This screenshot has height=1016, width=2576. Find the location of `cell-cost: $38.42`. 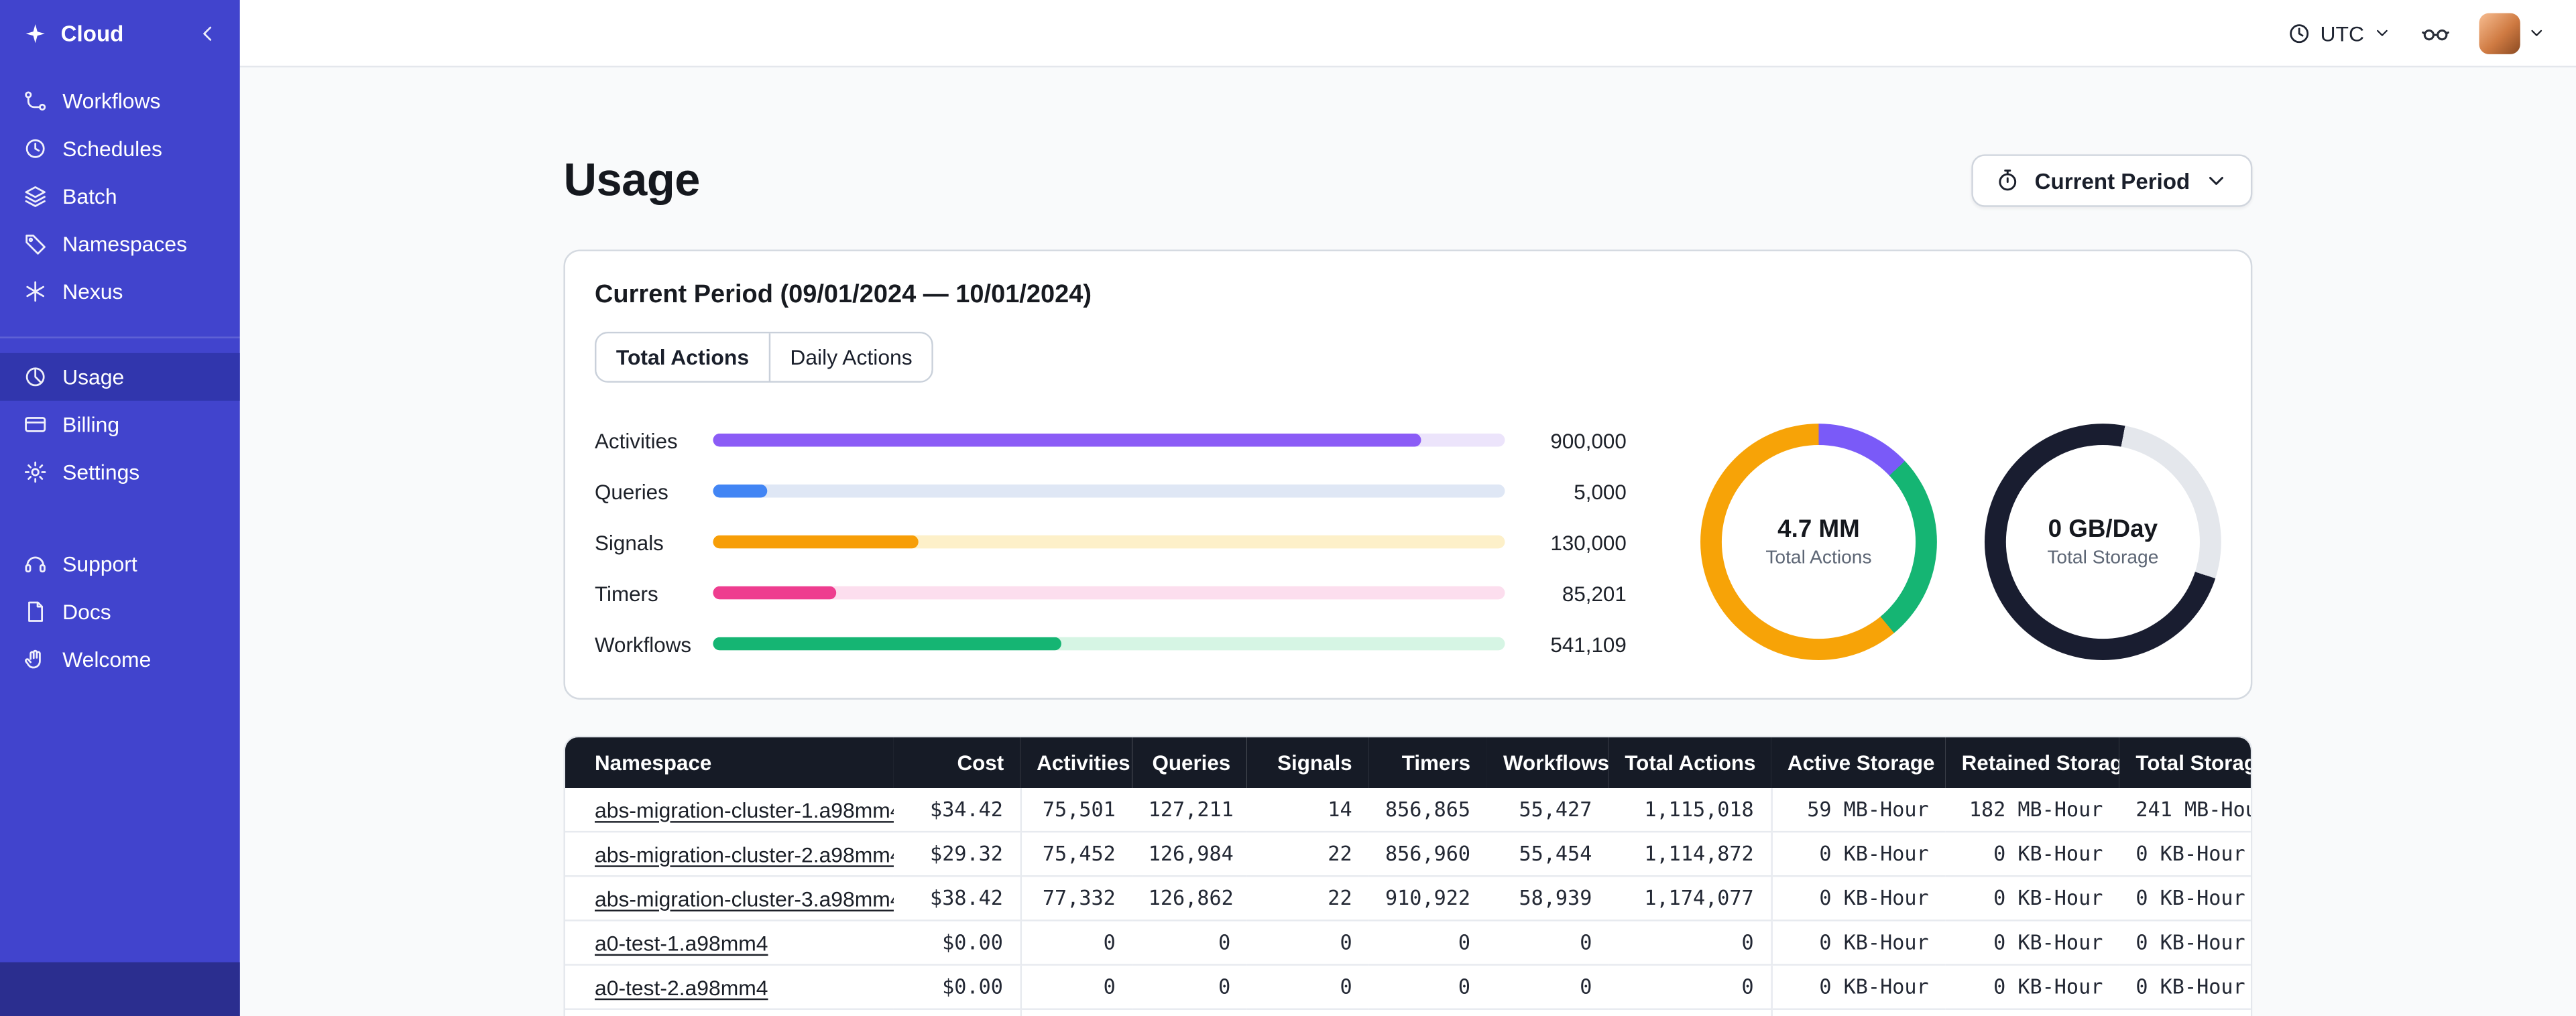

cell-cost: $38.42 is located at coordinates (956, 898).